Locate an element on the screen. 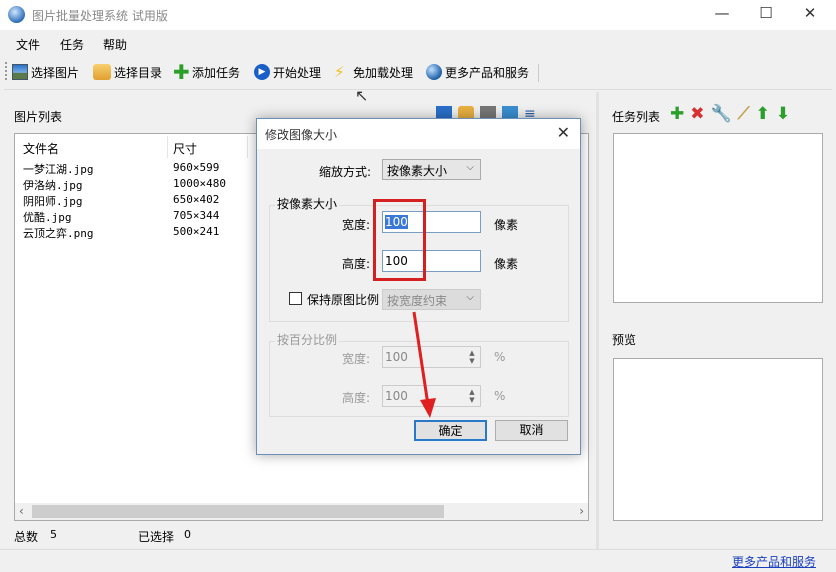 The height and width of the screenshot is (572, 836). cell-size: 650×402 is located at coordinates (196, 199).